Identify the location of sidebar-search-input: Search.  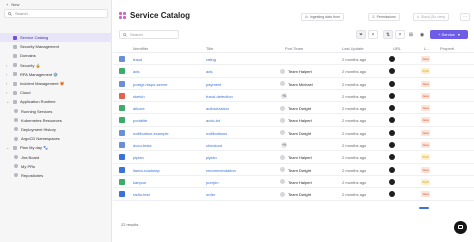
(56, 13).